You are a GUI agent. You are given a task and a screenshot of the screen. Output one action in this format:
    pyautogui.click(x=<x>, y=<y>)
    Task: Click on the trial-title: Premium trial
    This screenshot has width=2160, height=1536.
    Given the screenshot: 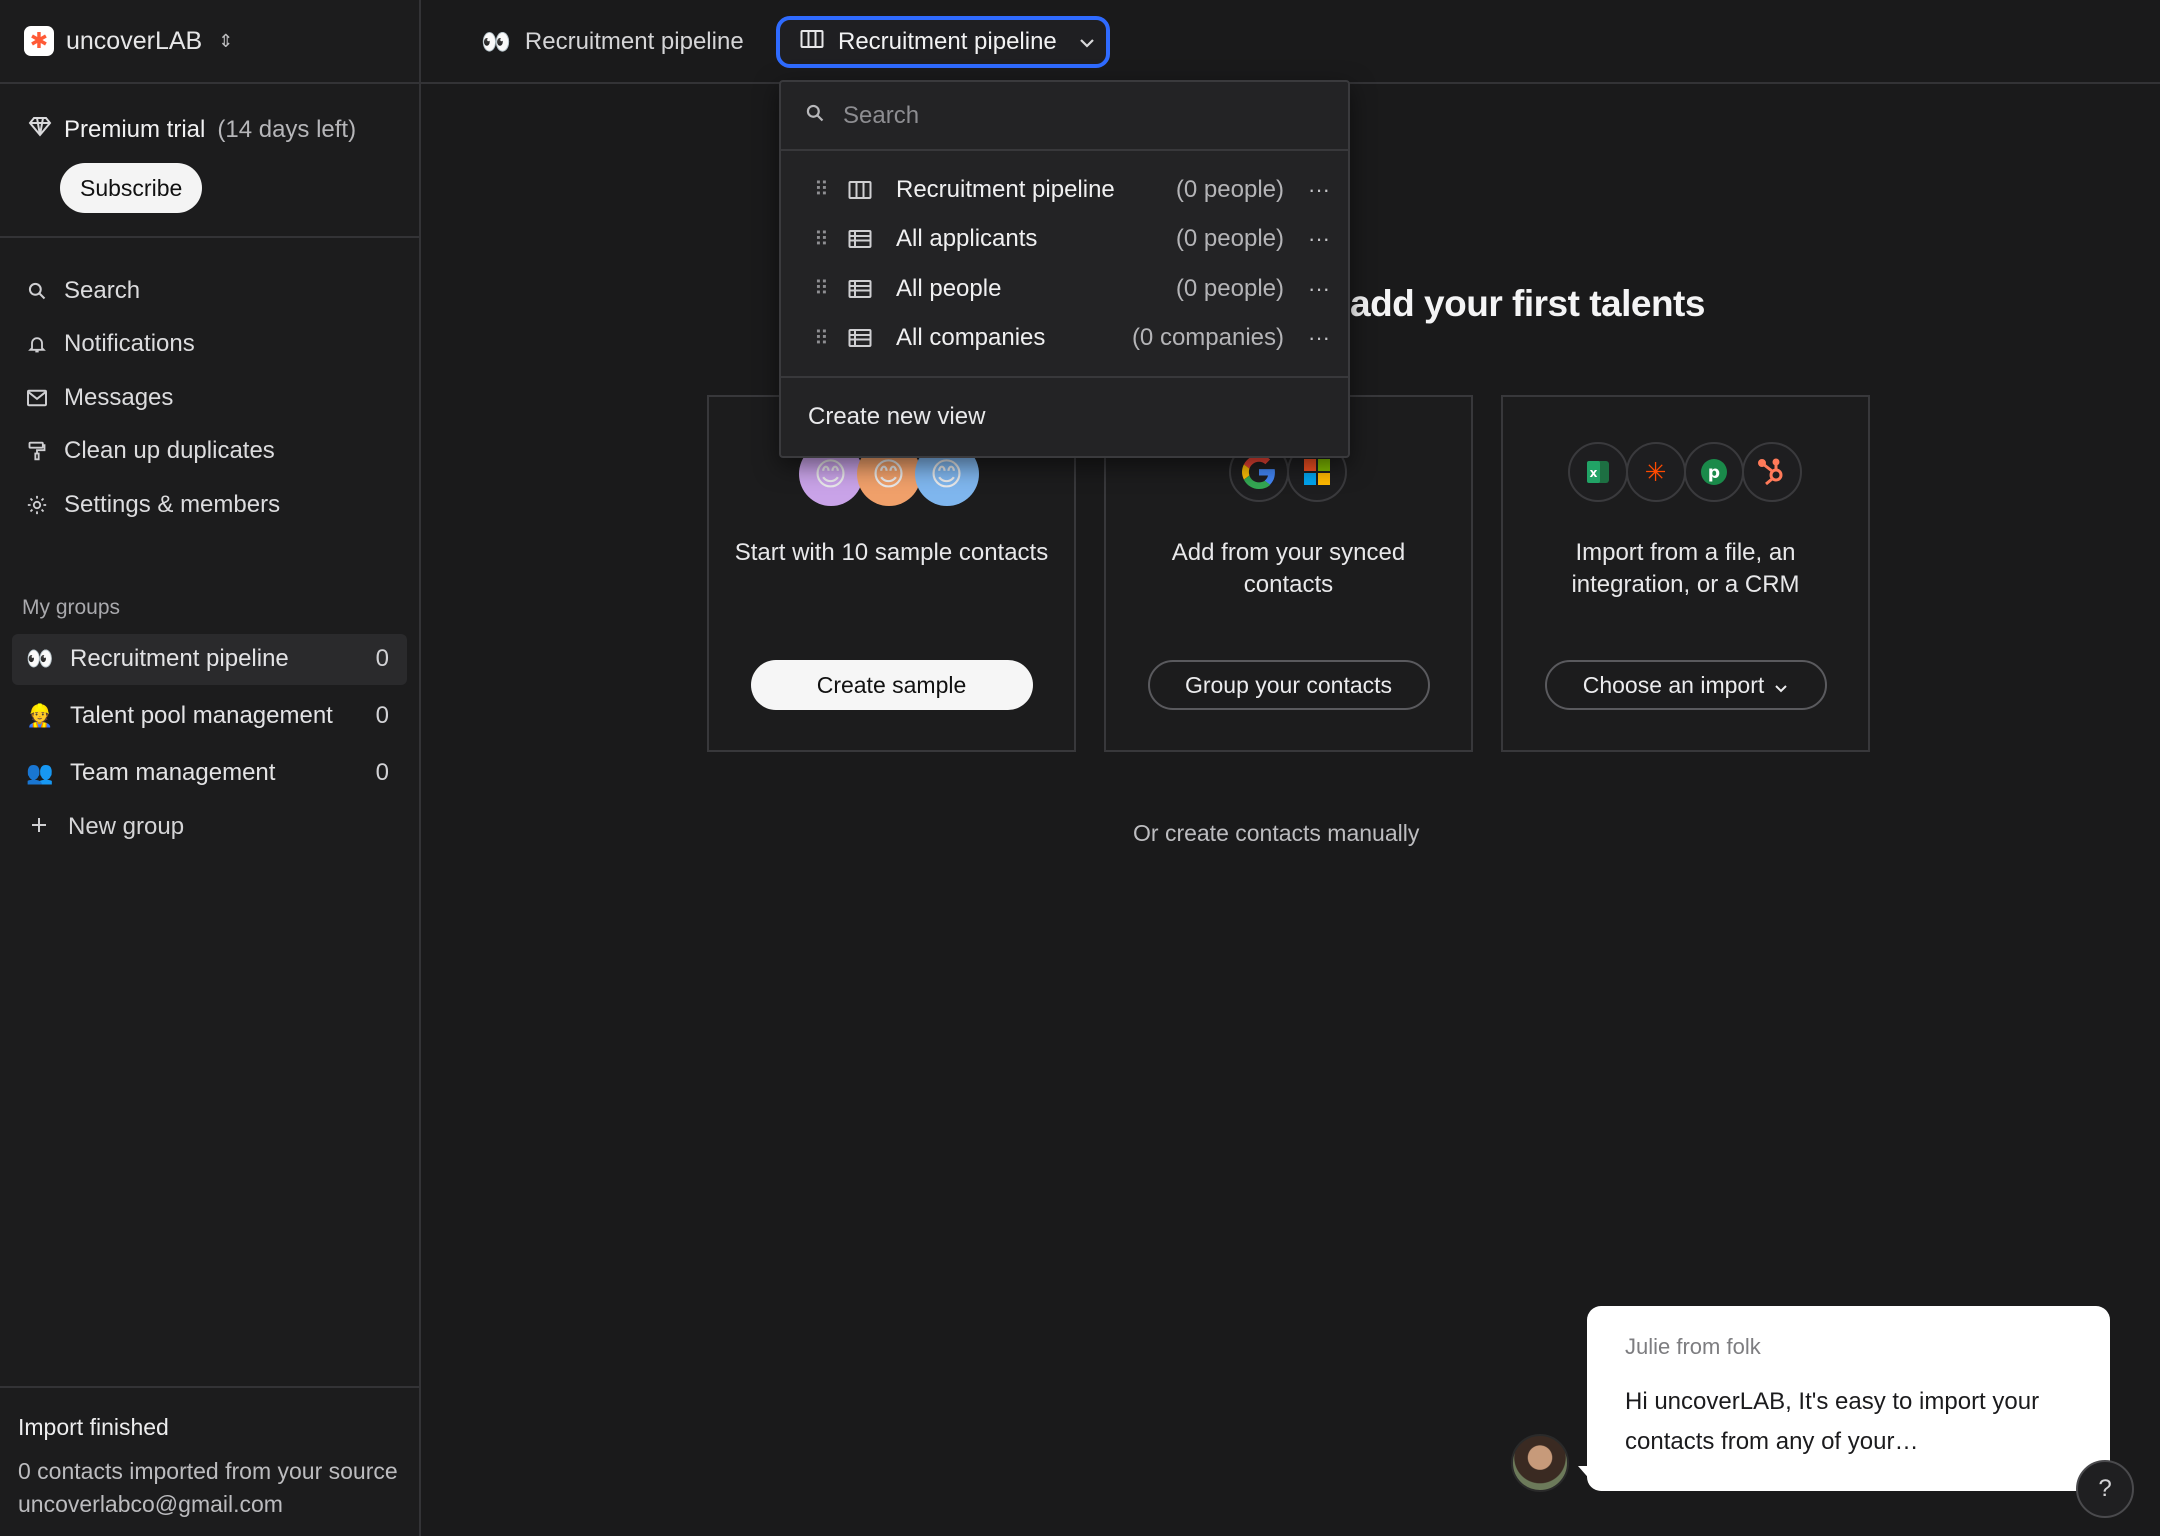 What is the action you would take?
    pyautogui.click(x=135, y=129)
    